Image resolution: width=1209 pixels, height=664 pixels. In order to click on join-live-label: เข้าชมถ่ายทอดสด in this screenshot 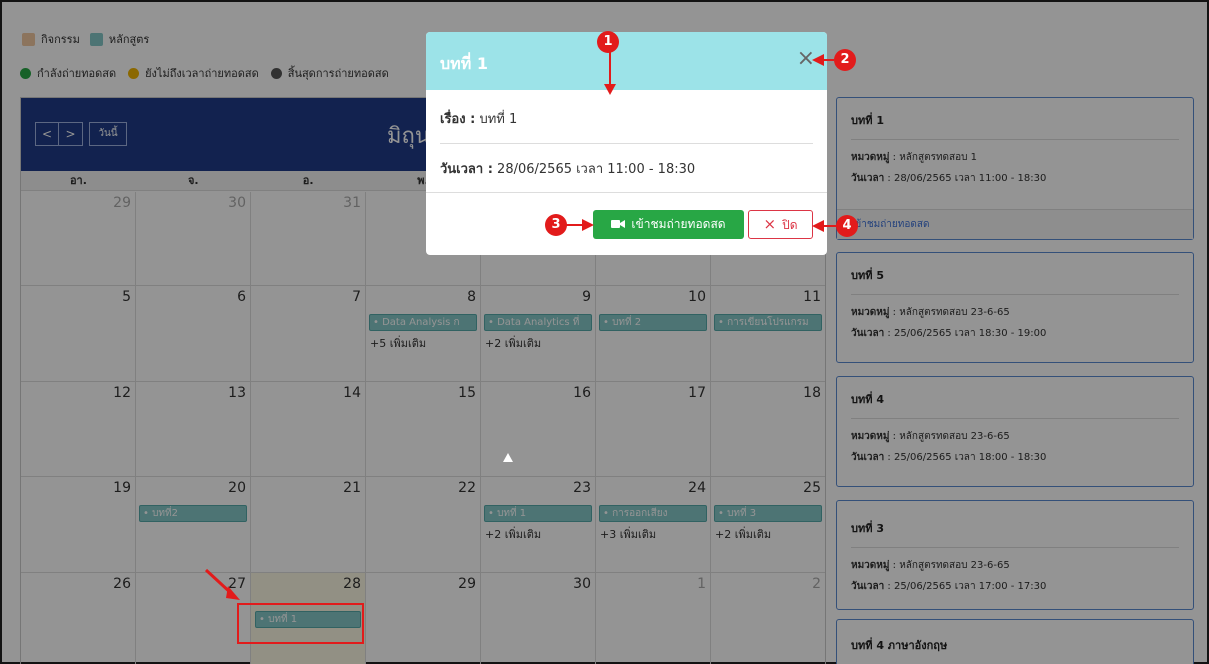, I will do `click(678, 224)`.